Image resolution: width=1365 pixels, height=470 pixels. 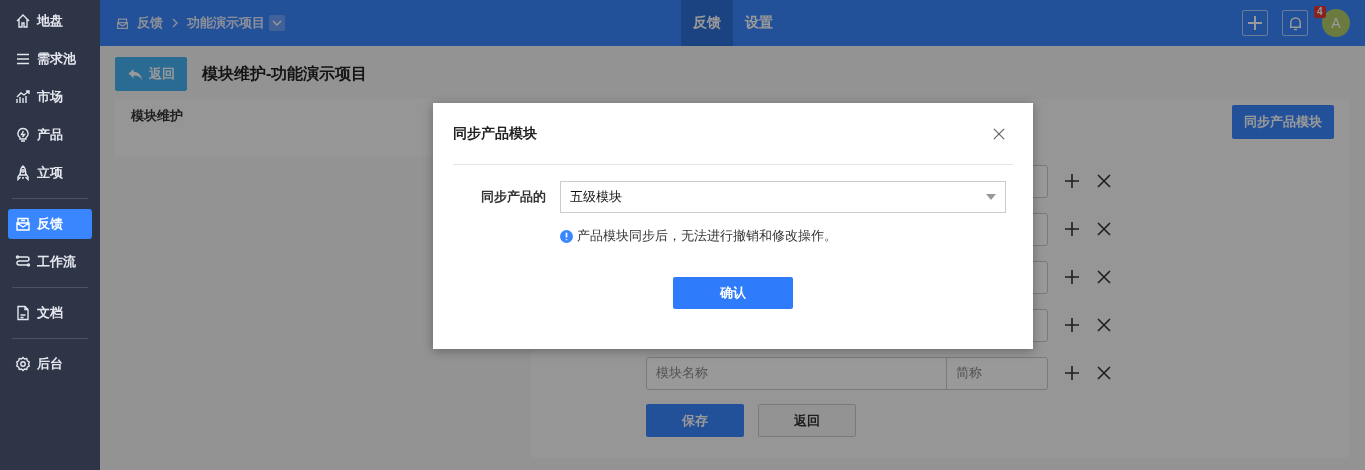 I want to click on nav-tab: 反馈, so click(x=707, y=23).